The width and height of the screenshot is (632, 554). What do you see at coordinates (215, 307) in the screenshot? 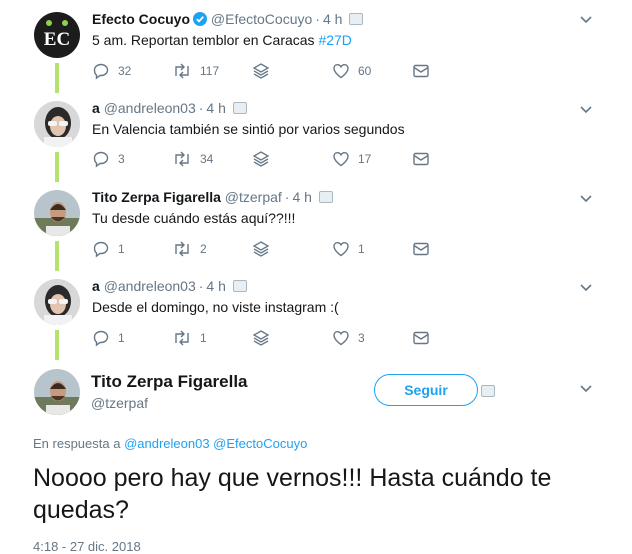
I see `tweet-text: Desde el domingo, no viste instagram :(` at bounding box center [215, 307].